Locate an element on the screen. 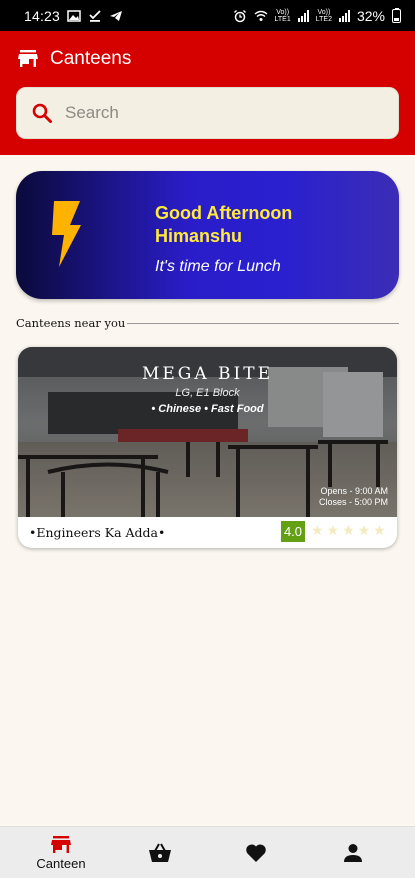  nav-item-profile is located at coordinates (353, 852).